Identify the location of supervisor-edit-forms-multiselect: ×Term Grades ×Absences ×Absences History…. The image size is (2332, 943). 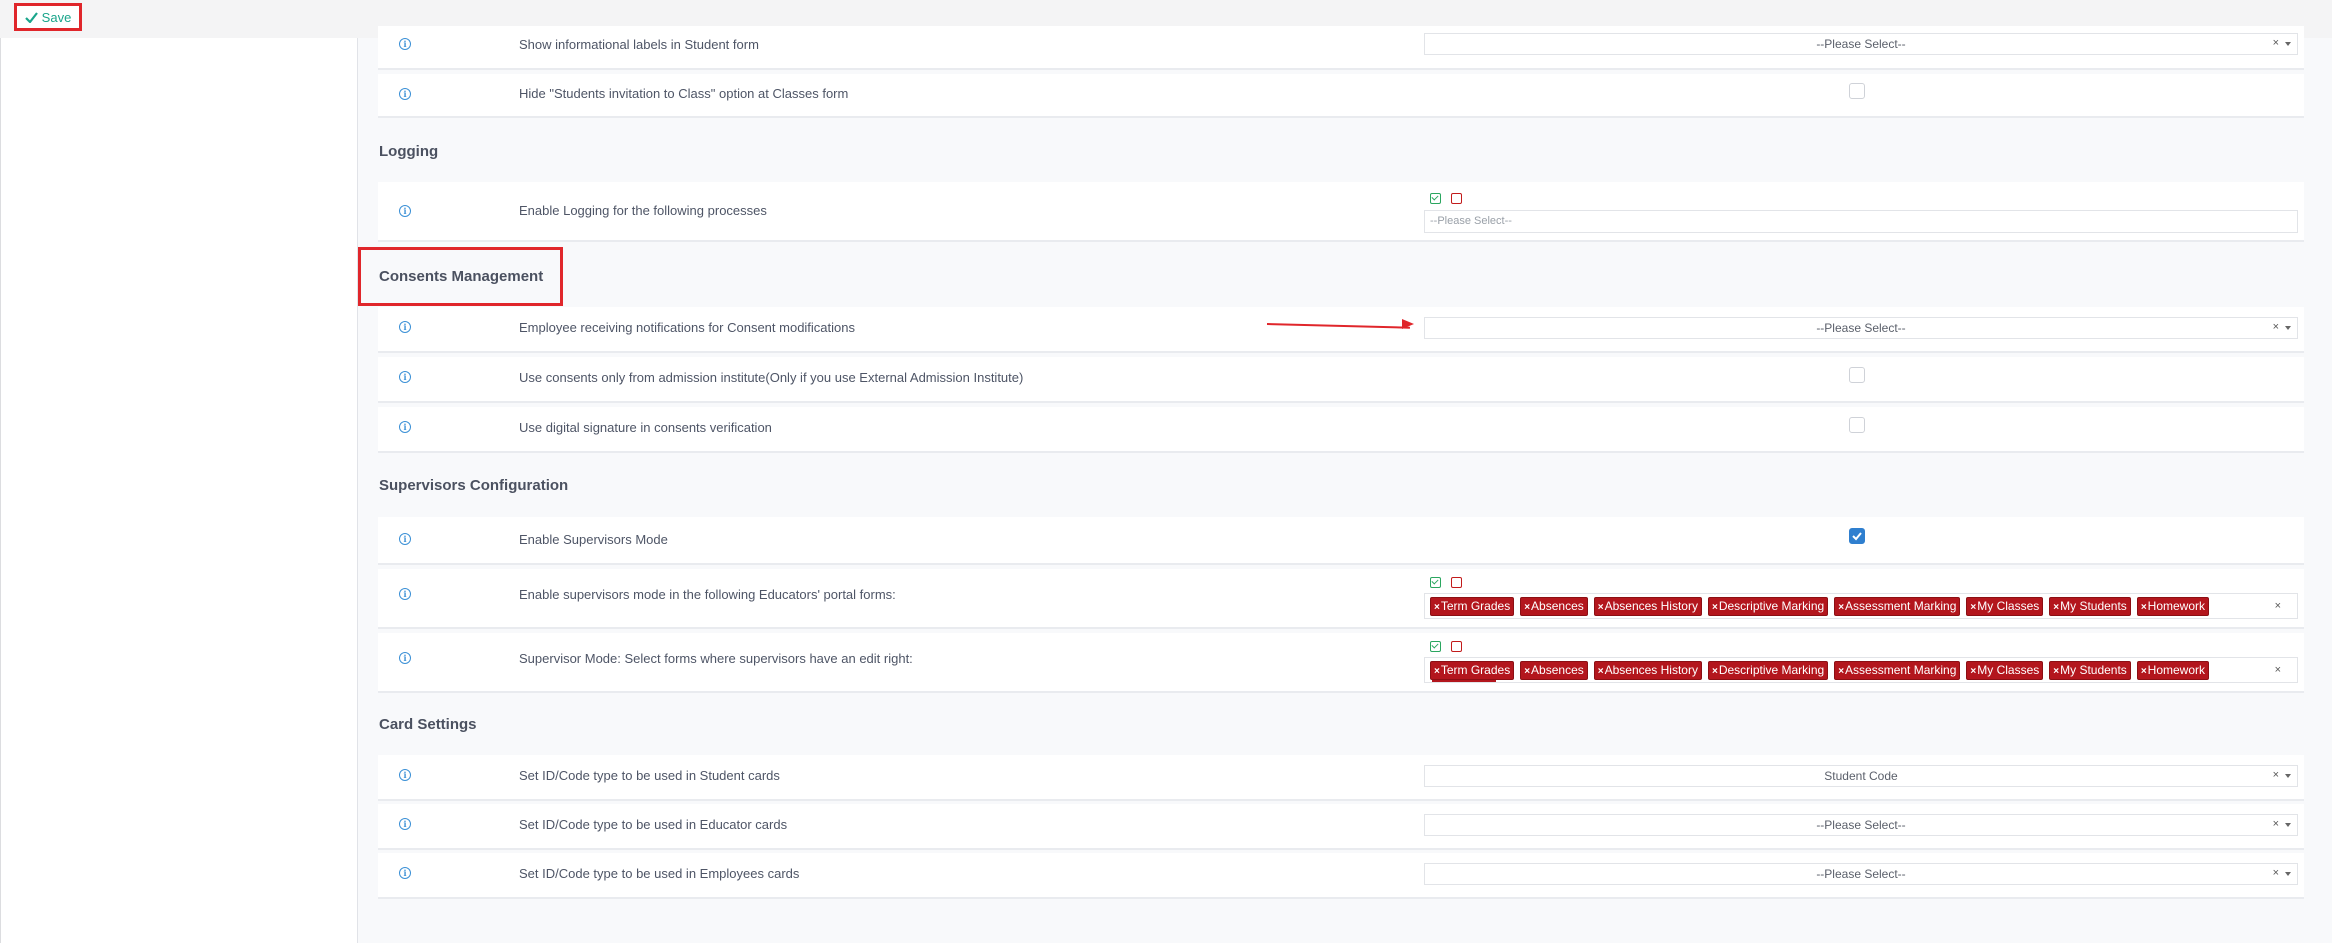
(1861, 670).